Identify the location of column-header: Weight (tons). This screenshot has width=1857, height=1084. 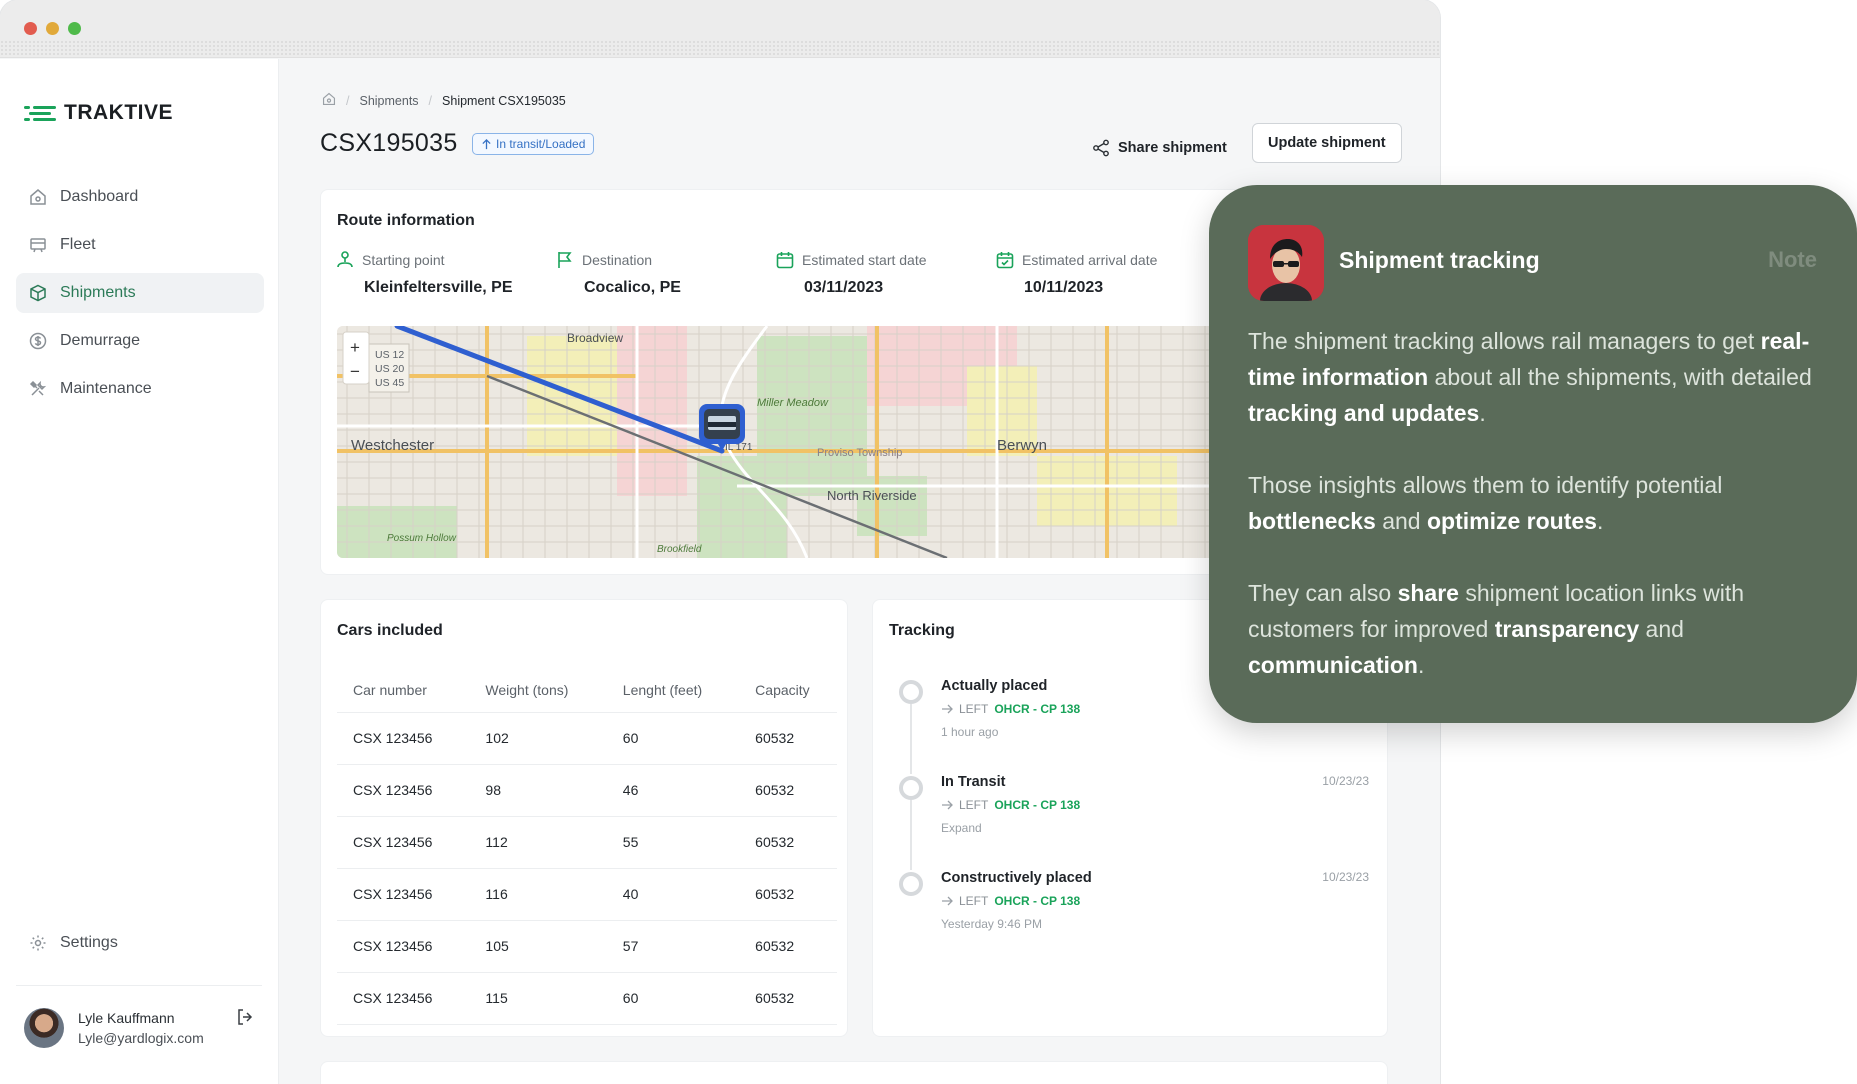
(538, 690).